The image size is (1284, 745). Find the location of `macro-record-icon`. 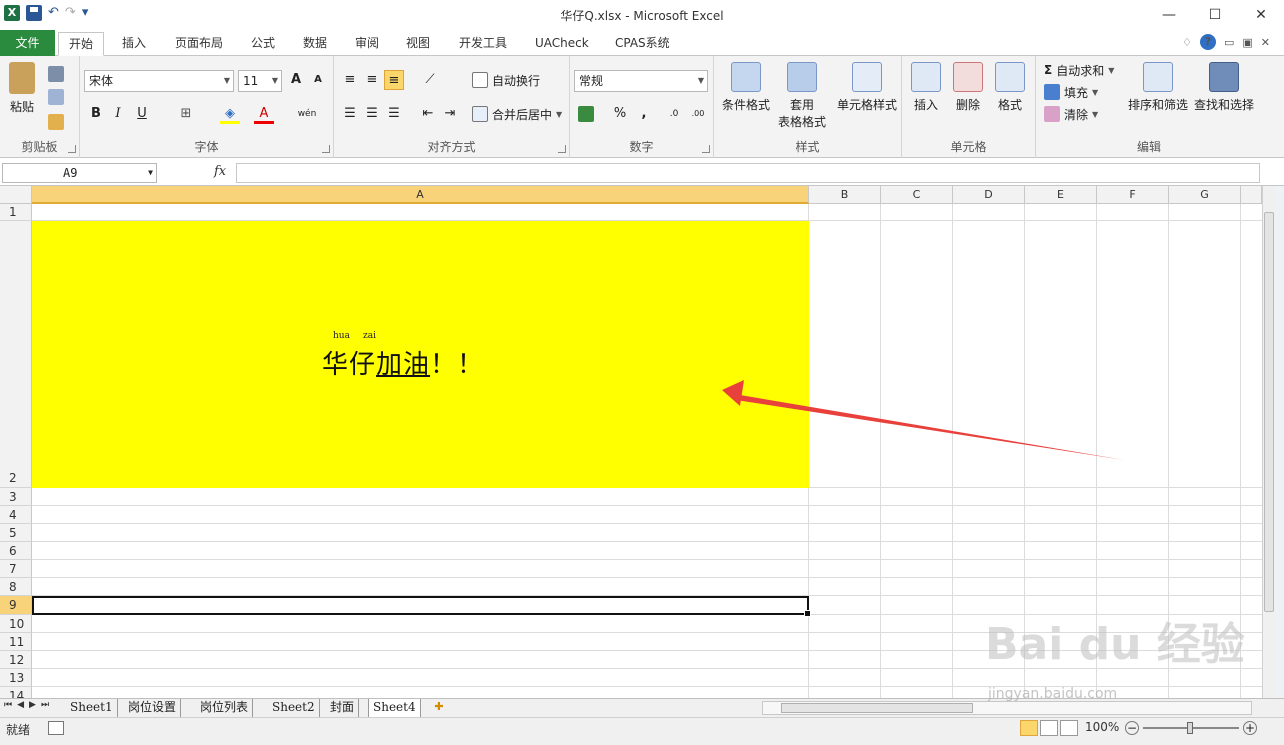

macro-record-icon is located at coordinates (56, 728).